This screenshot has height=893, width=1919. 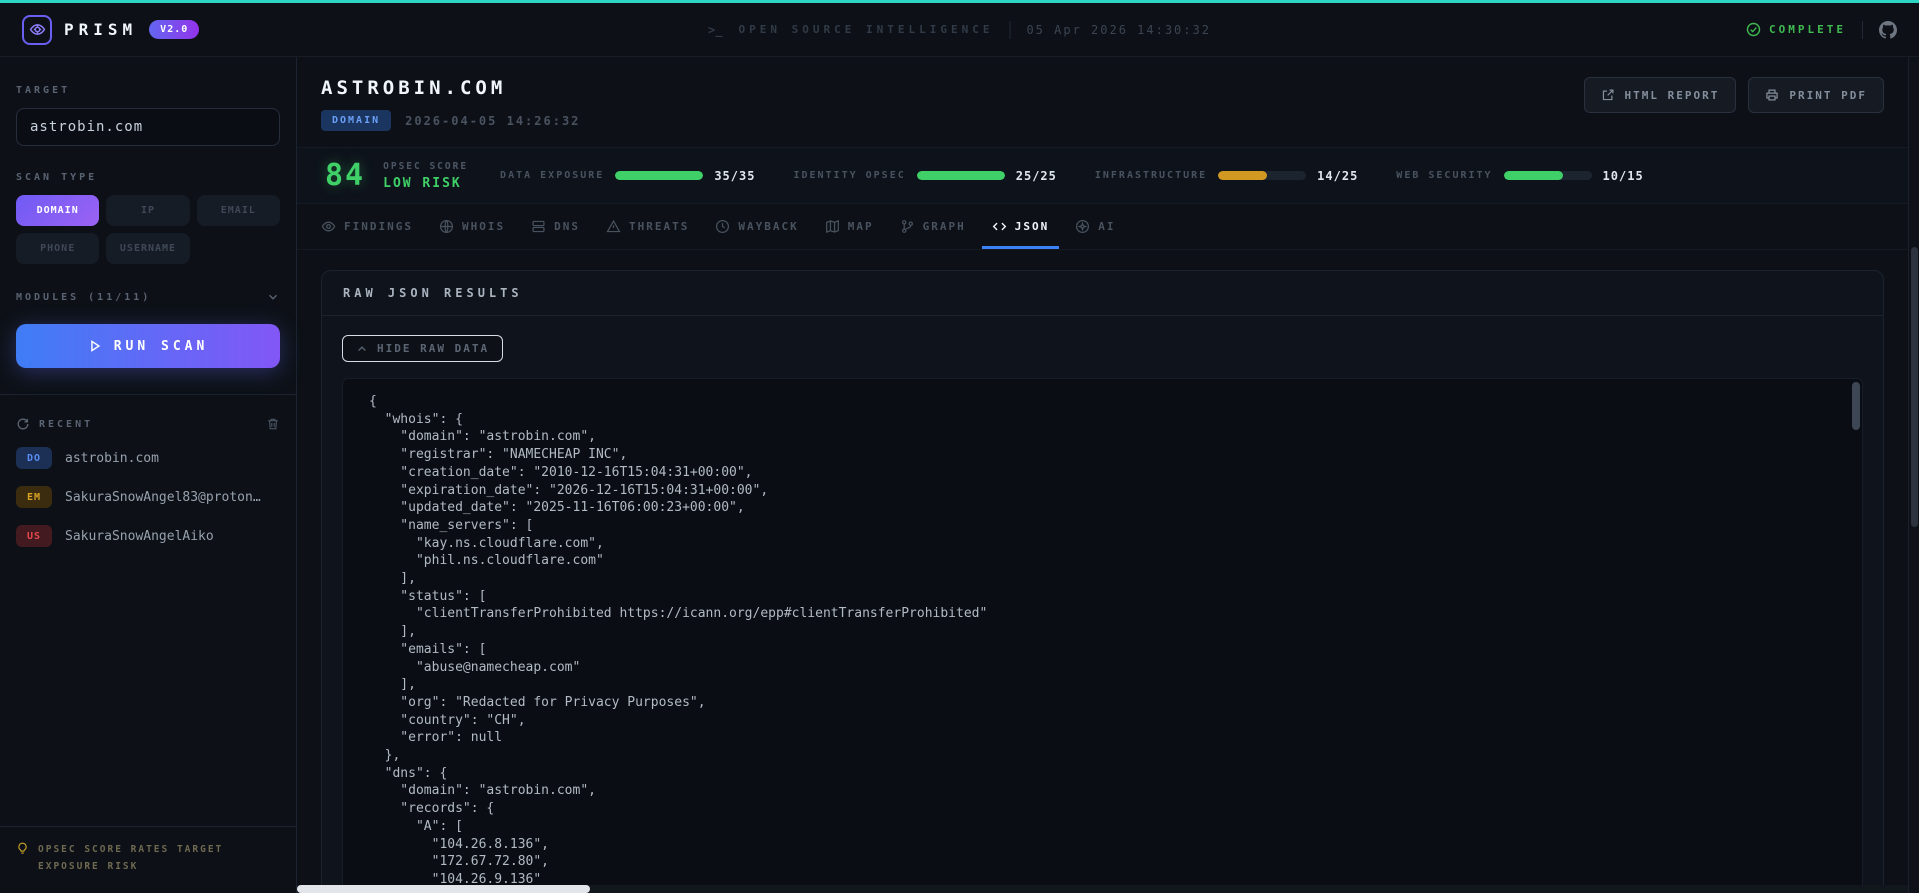 What do you see at coordinates (66, 424) in the screenshot?
I see `recent-label: RECENT` at bounding box center [66, 424].